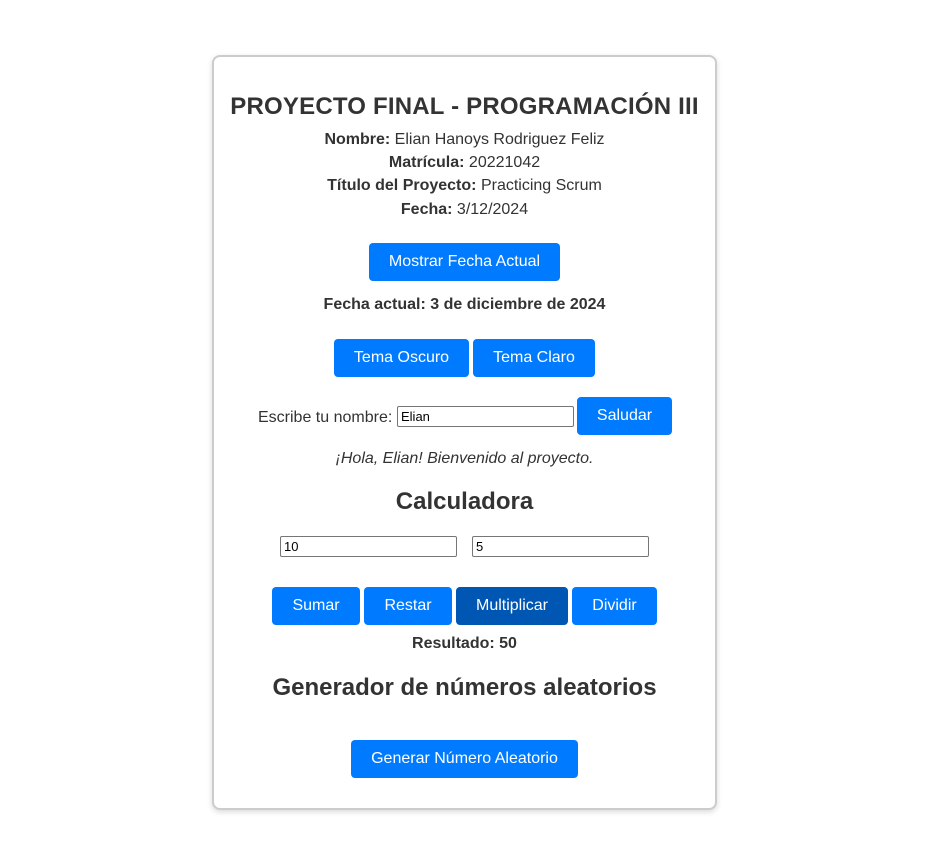 This screenshot has width=929, height=865. Describe the element at coordinates (464, 304) in the screenshot. I see `current-date-text: Fecha actual: 3 de diciembre de 2024` at that location.